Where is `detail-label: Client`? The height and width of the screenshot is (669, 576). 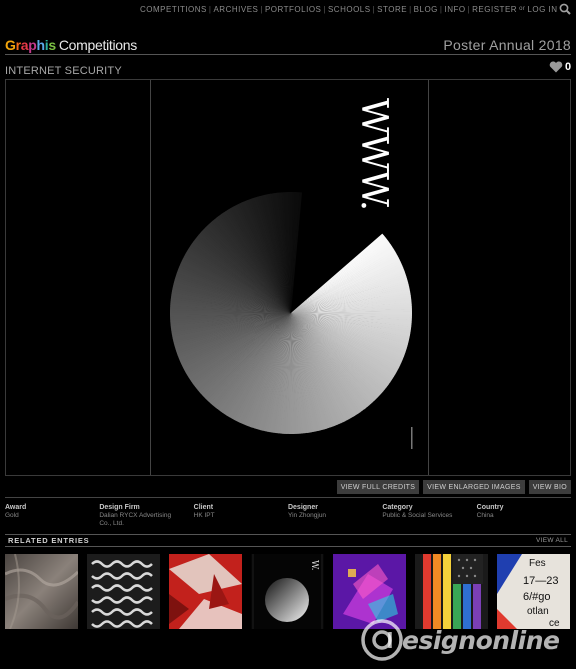 detail-label: Client is located at coordinates (203, 507).